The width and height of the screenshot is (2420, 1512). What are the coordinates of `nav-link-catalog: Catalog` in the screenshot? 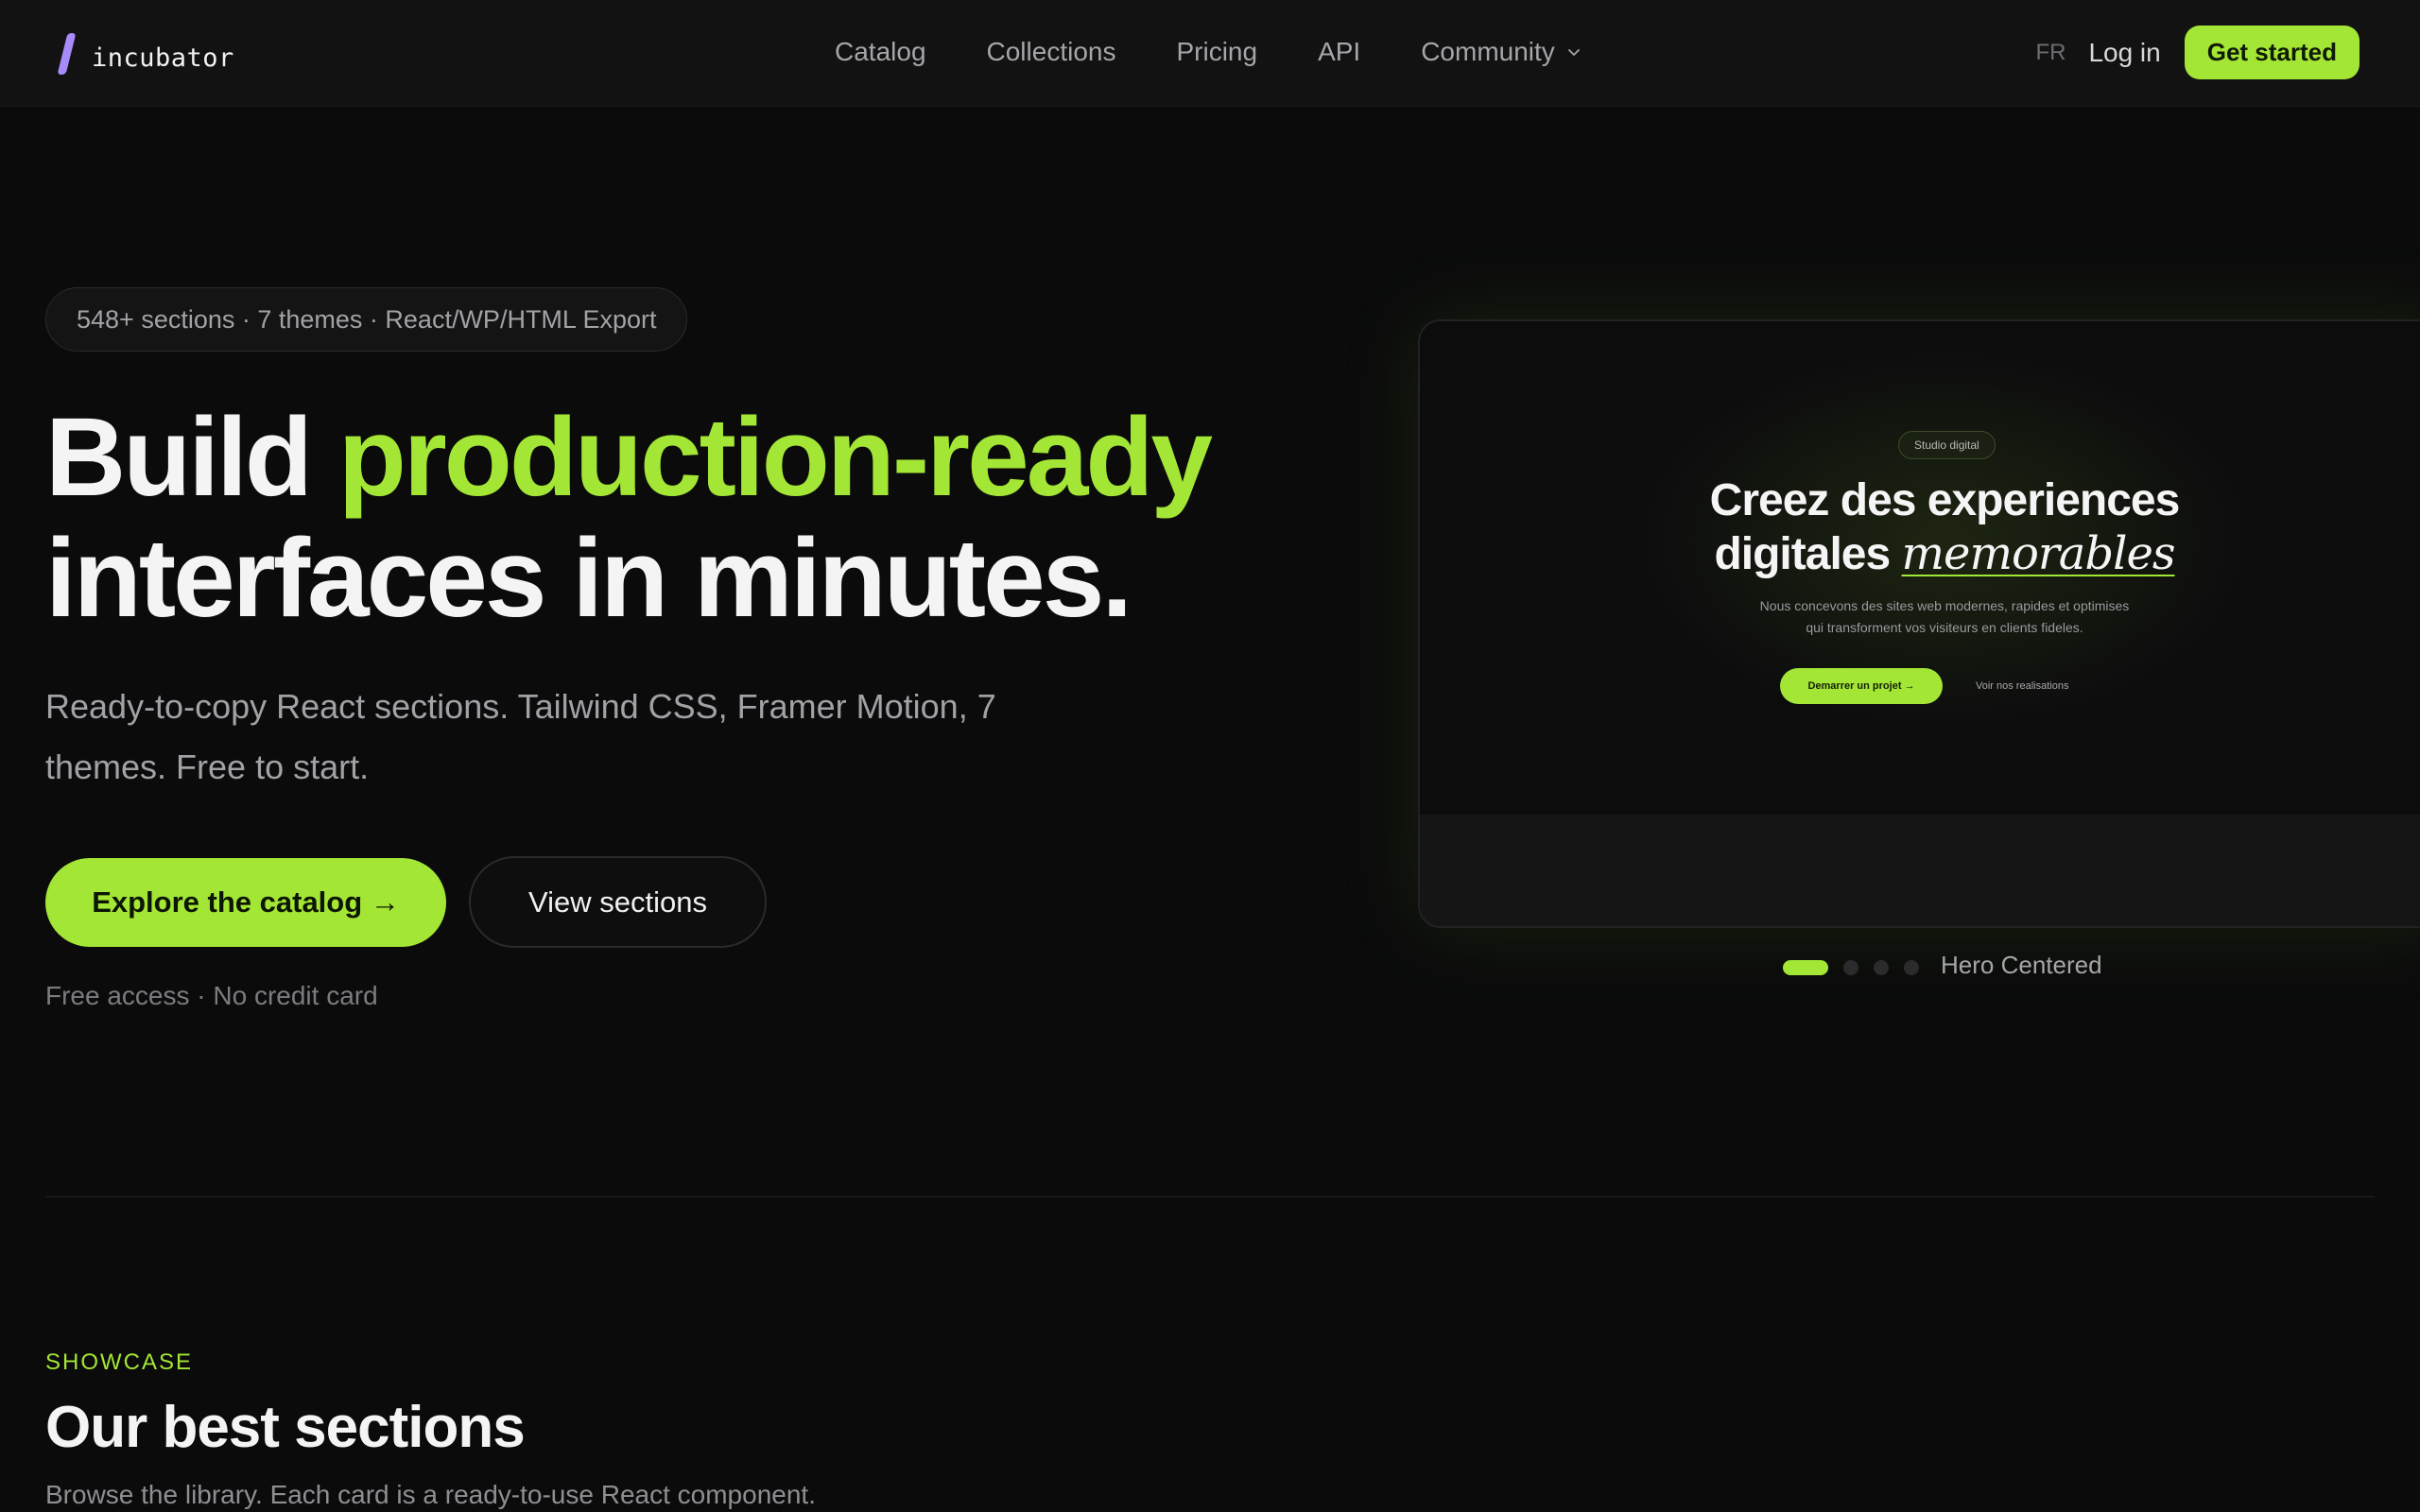 It's located at (881, 52).